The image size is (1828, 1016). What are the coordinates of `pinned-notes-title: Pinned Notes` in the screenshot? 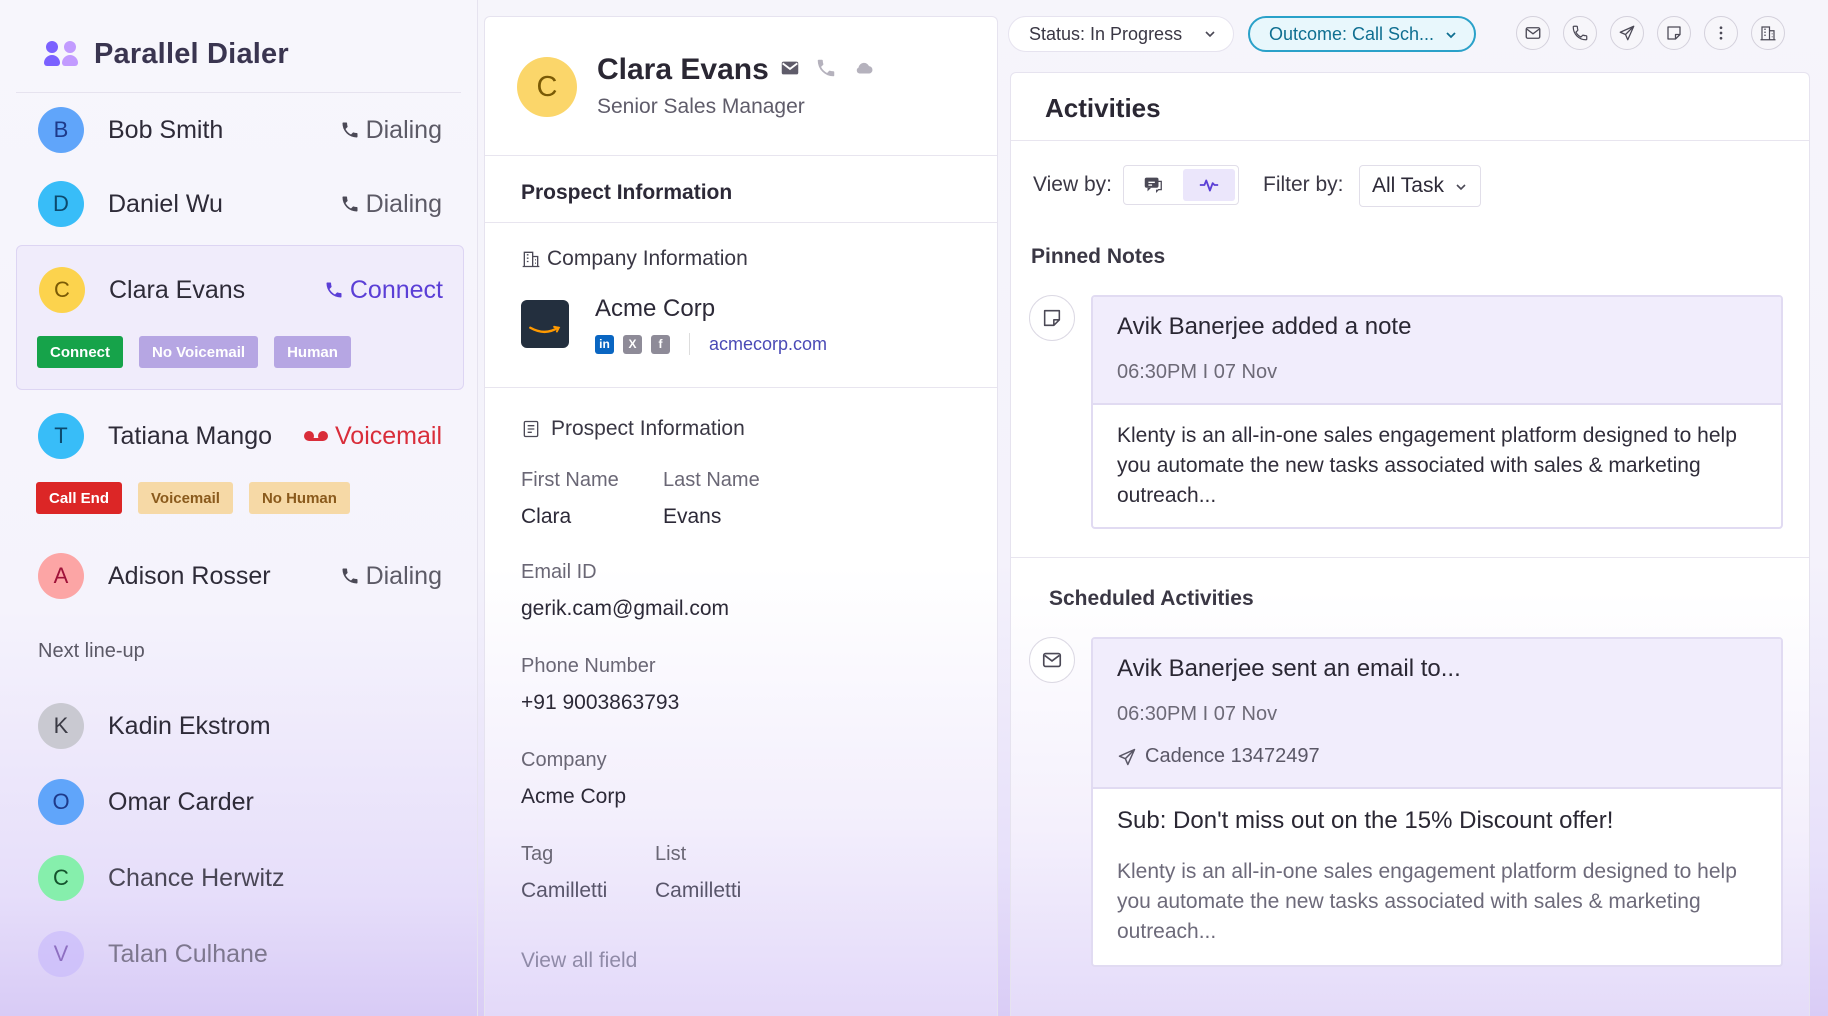 It's located at (1098, 256).